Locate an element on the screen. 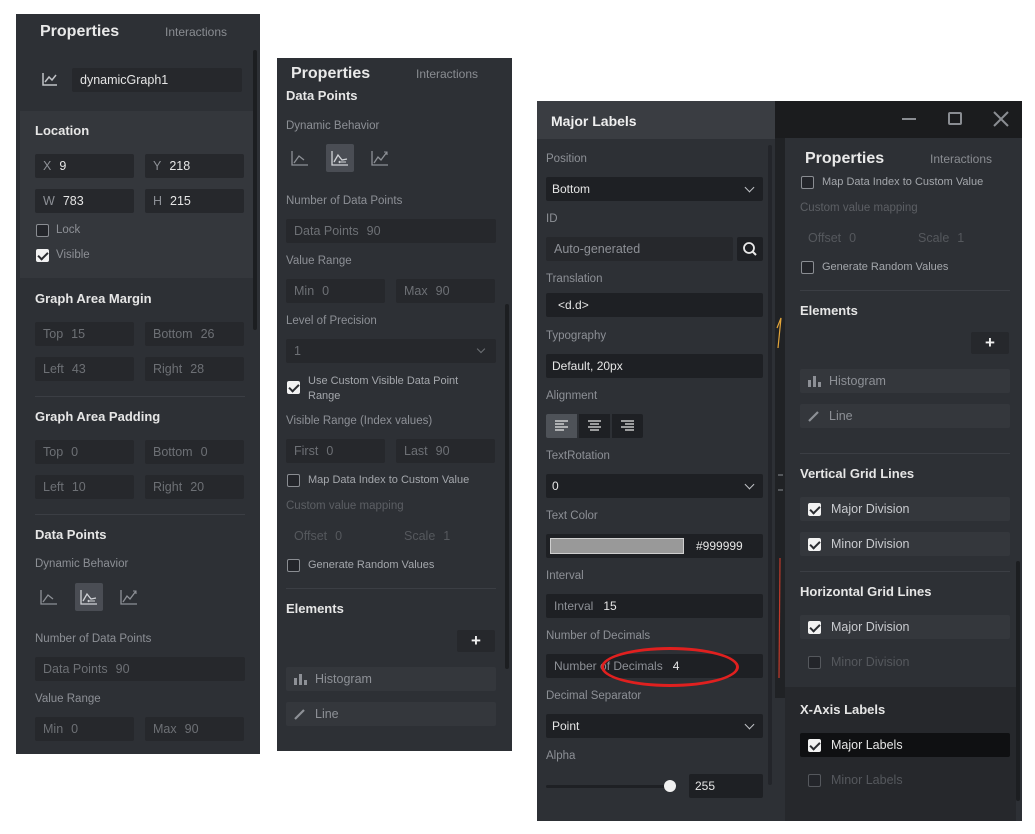 Image resolution: width=1035 pixels, height=834 pixels. pencil-icon is located at coordinates (813, 416).